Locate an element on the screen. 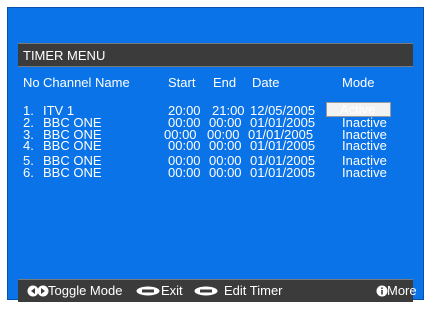 Image resolution: width=433 pixels, height=309 pixels. col-date-header: Date is located at coordinates (266, 82).